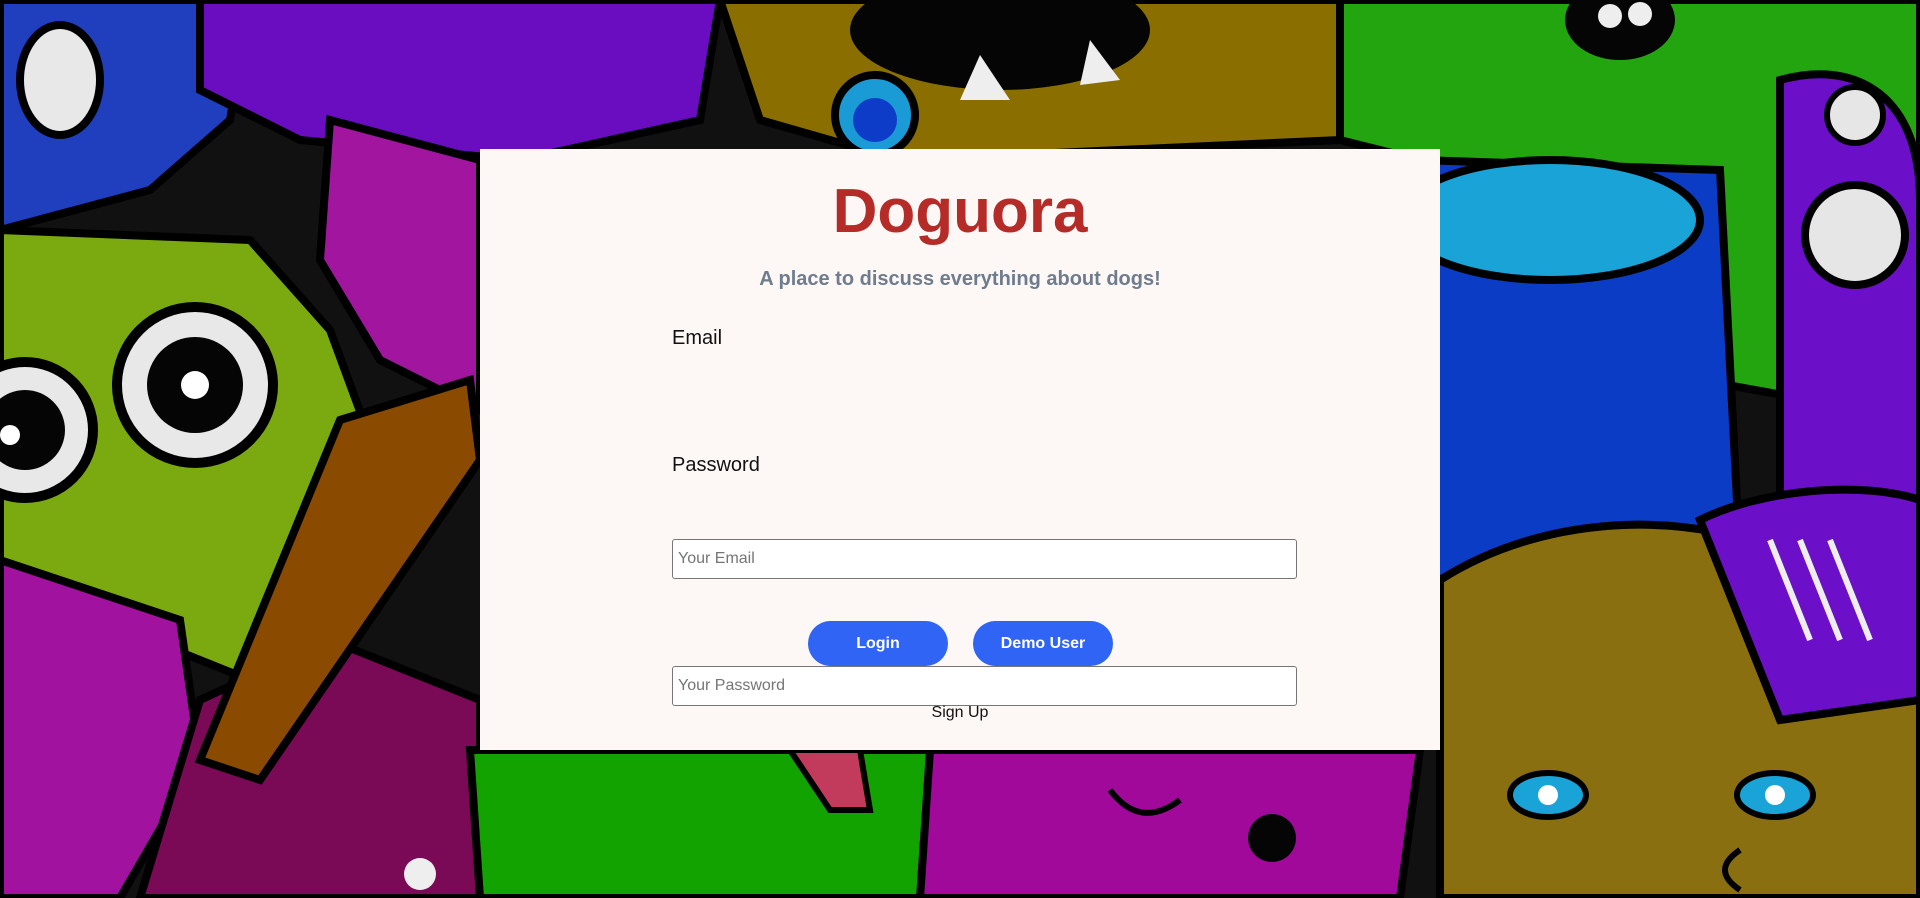 The height and width of the screenshot is (898, 1920). Describe the element at coordinates (984, 559) in the screenshot. I see `email-input` at that location.